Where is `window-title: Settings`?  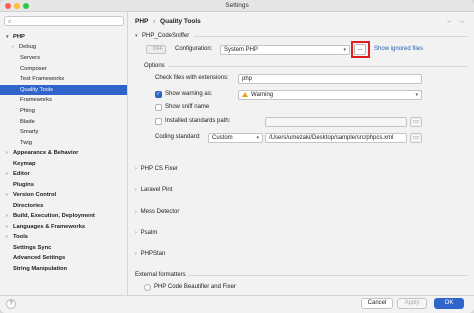 window-title: Settings is located at coordinates (237, 5).